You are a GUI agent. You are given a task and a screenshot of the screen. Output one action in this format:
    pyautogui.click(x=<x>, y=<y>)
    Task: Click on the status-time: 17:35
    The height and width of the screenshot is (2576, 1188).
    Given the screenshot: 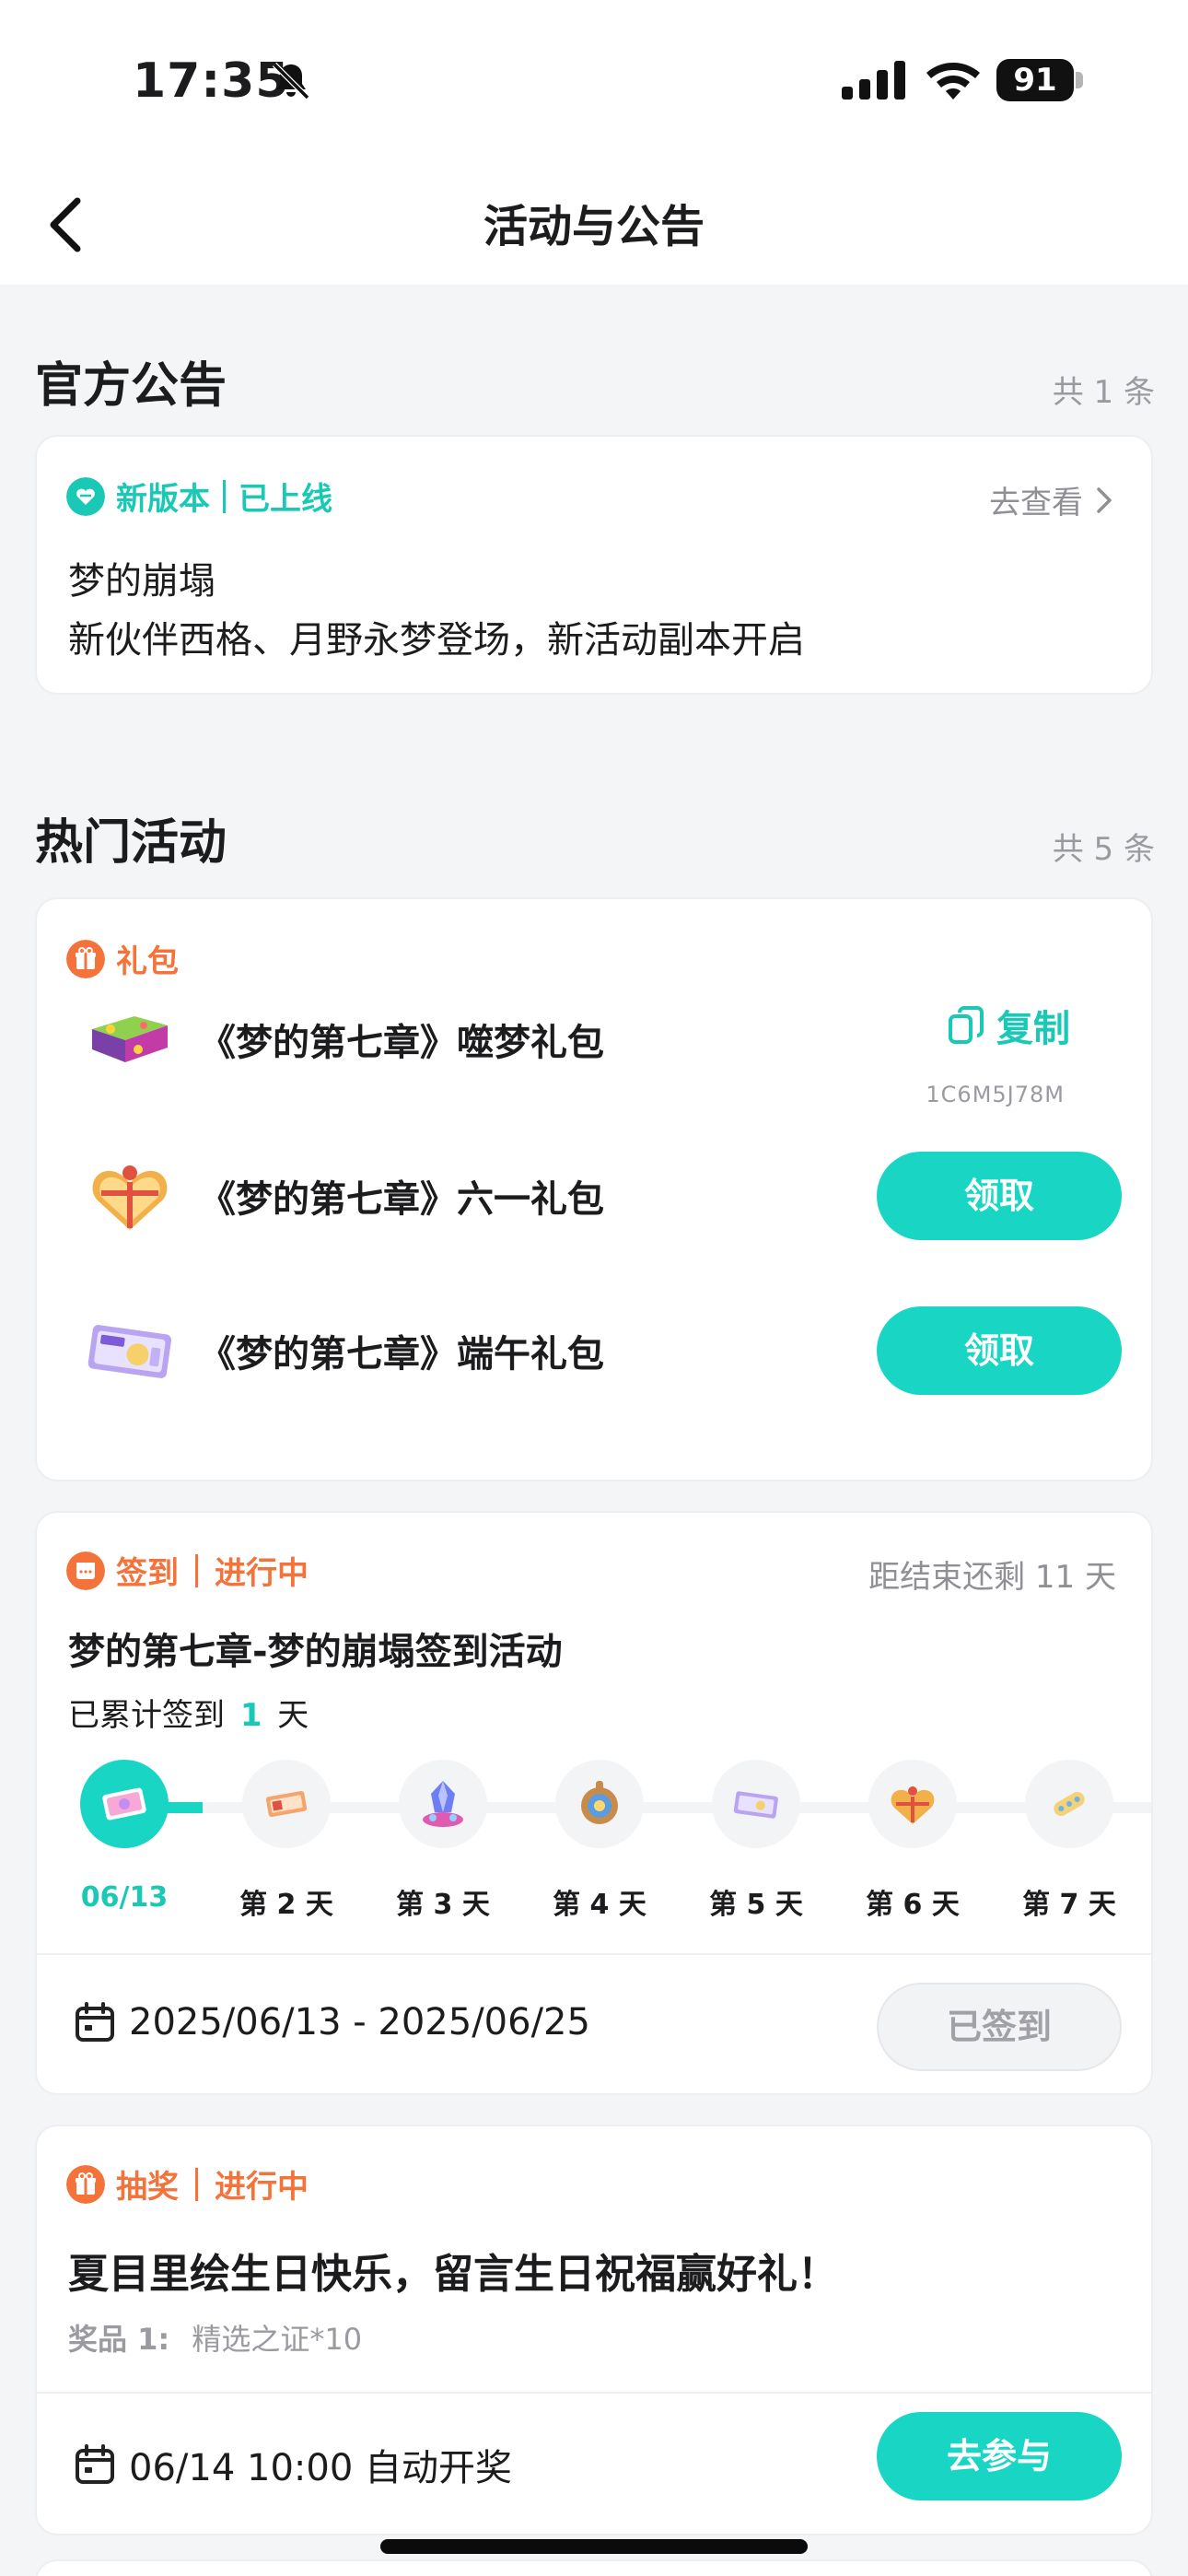 What is the action you would take?
    pyautogui.click(x=211, y=81)
    